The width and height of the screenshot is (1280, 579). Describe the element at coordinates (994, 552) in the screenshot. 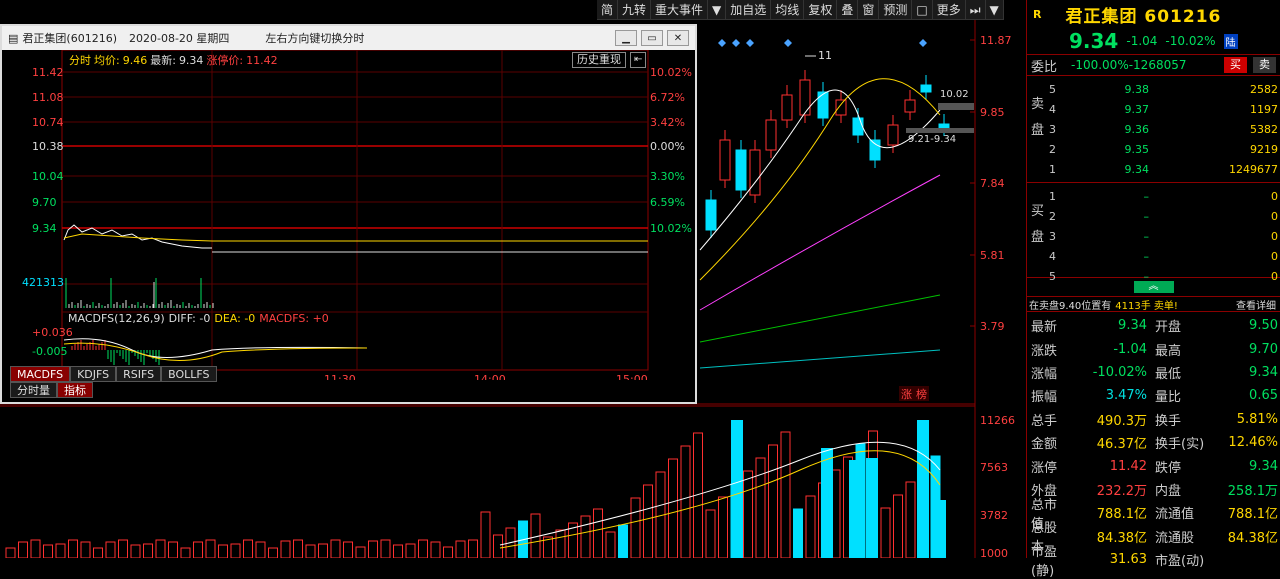

I see `volume-axis-label: 1000` at that location.